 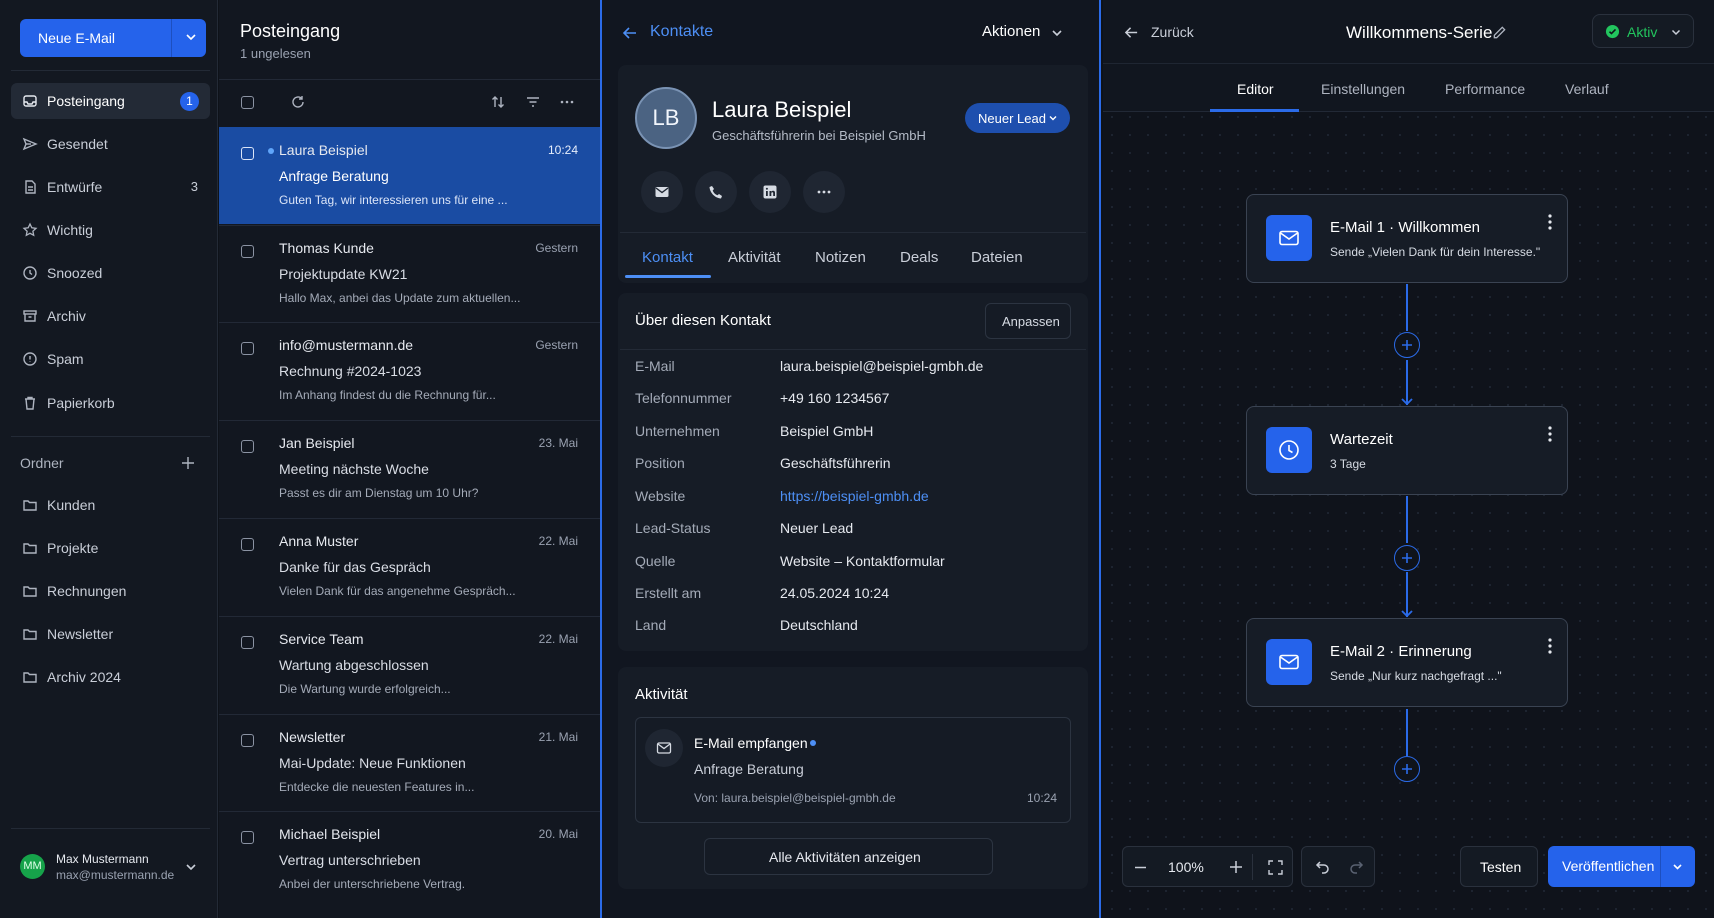 What do you see at coordinates (1275, 867) in the screenshot?
I see `fullscreen-icon` at bounding box center [1275, 867].